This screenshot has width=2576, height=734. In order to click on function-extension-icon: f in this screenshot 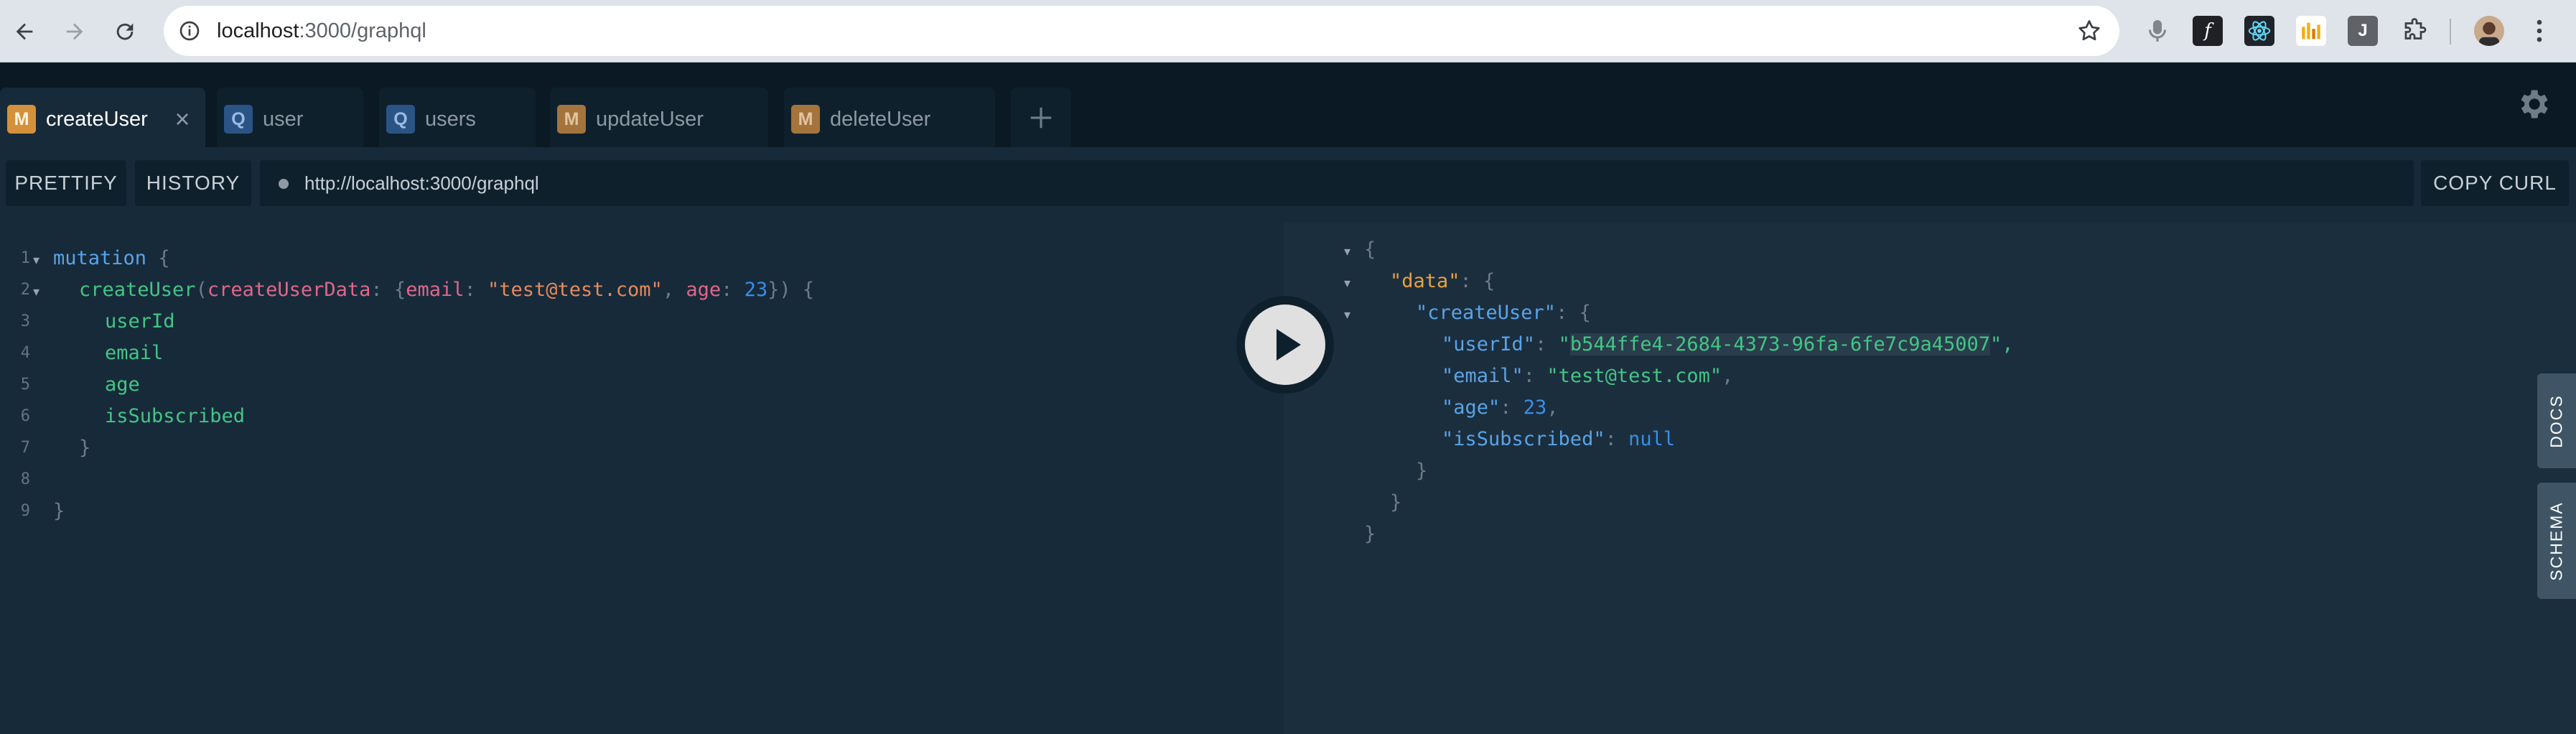, I will do `click(2208, 31)`.